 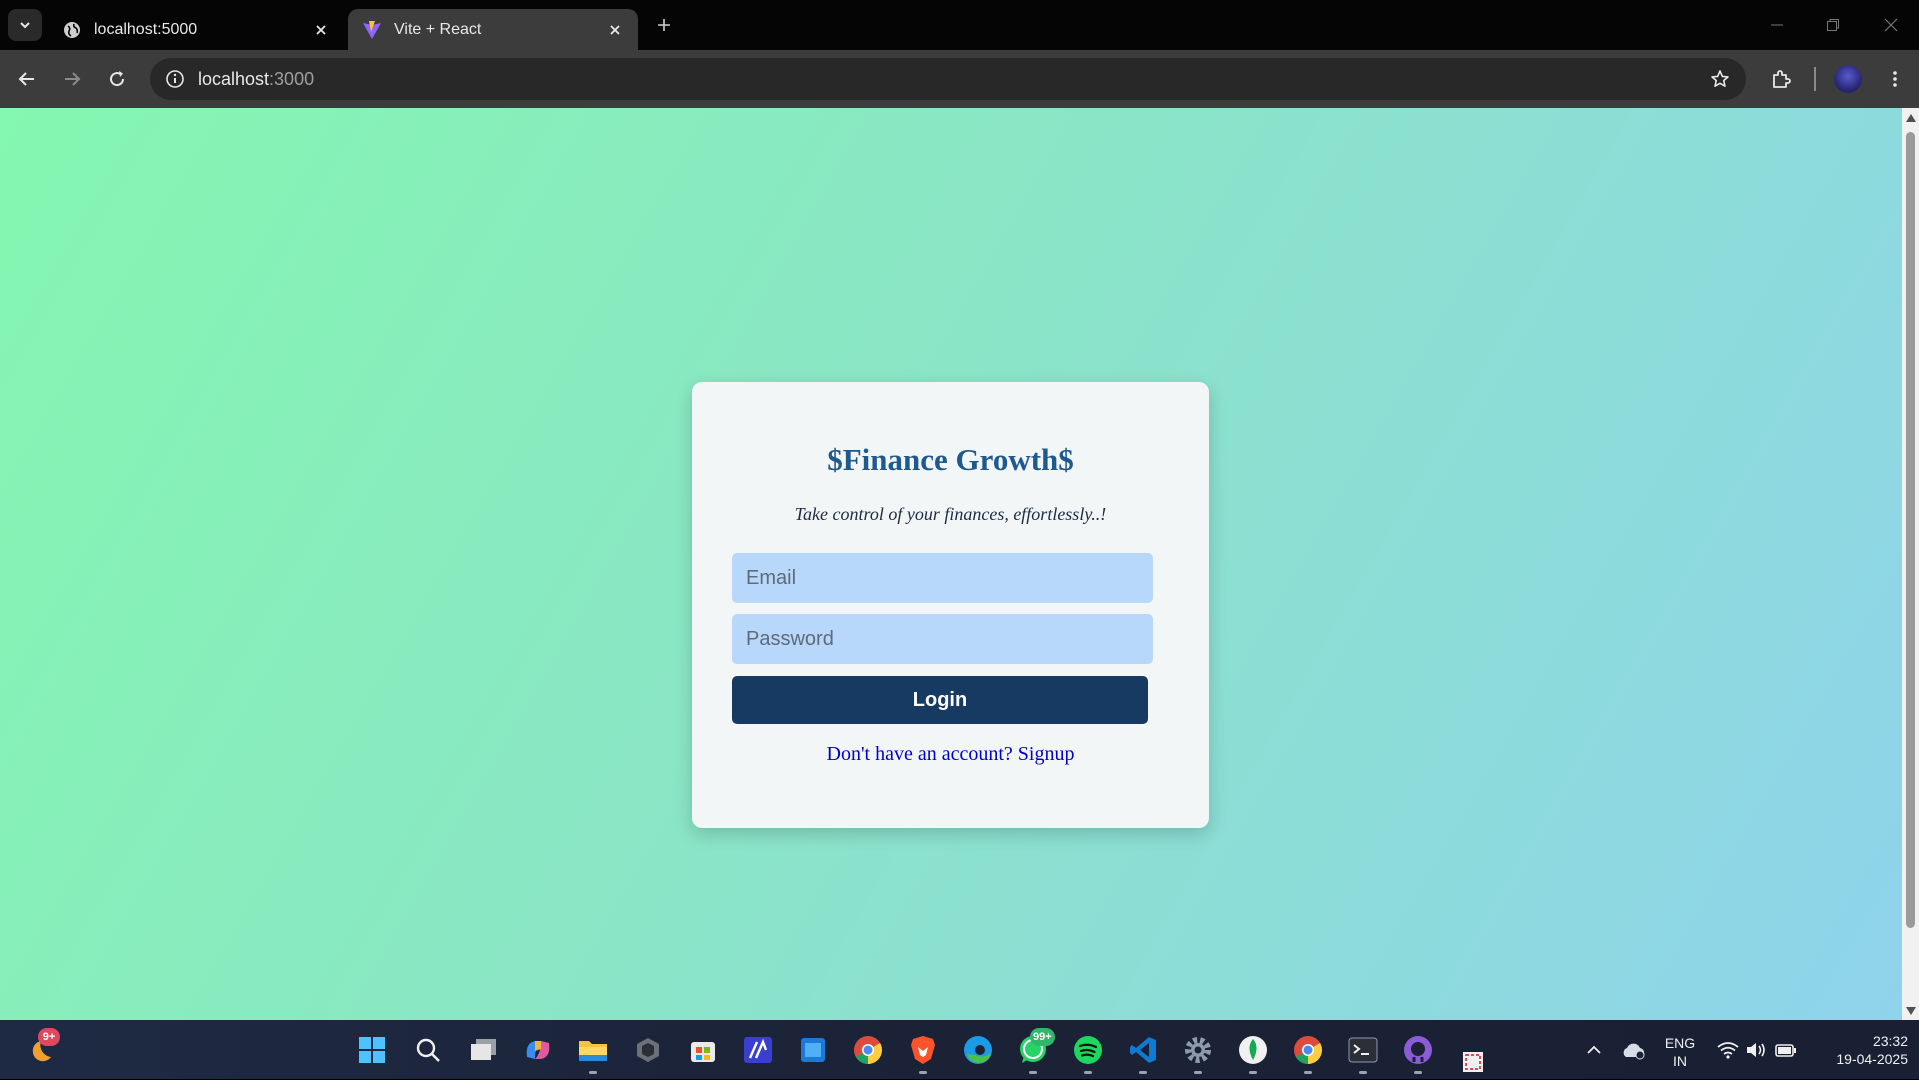 I want to click on onedrive-icon, so click(x=1634, y=1050).